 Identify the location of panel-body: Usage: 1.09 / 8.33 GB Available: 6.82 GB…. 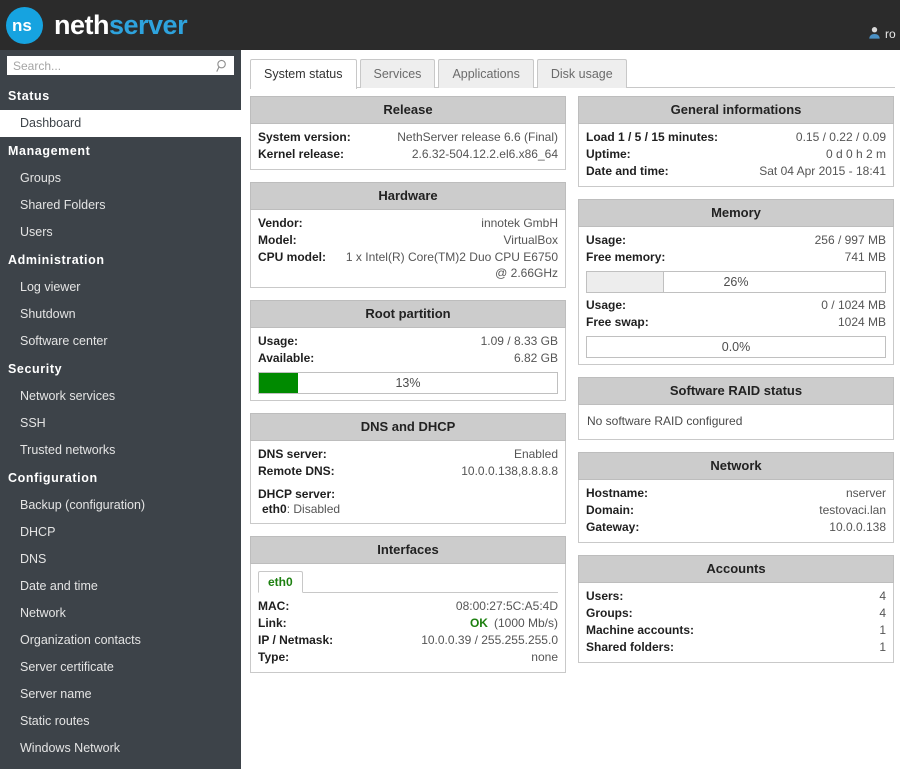
(408, 364).